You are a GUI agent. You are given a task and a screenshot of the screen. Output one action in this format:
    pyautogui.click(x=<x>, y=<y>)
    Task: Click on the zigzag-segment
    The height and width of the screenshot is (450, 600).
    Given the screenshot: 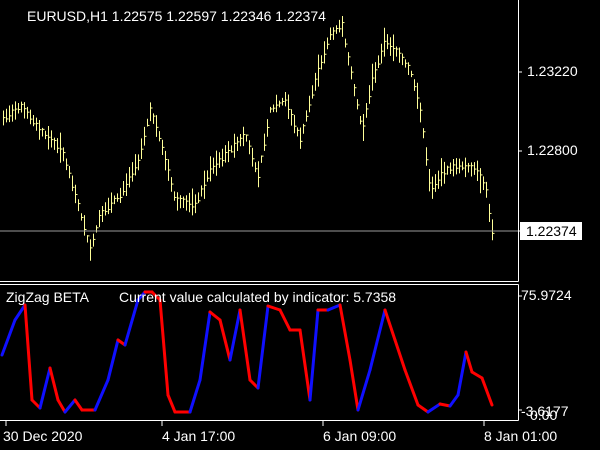 What is the action you would take?
    pyautogui.click(x=445, y=405)
    